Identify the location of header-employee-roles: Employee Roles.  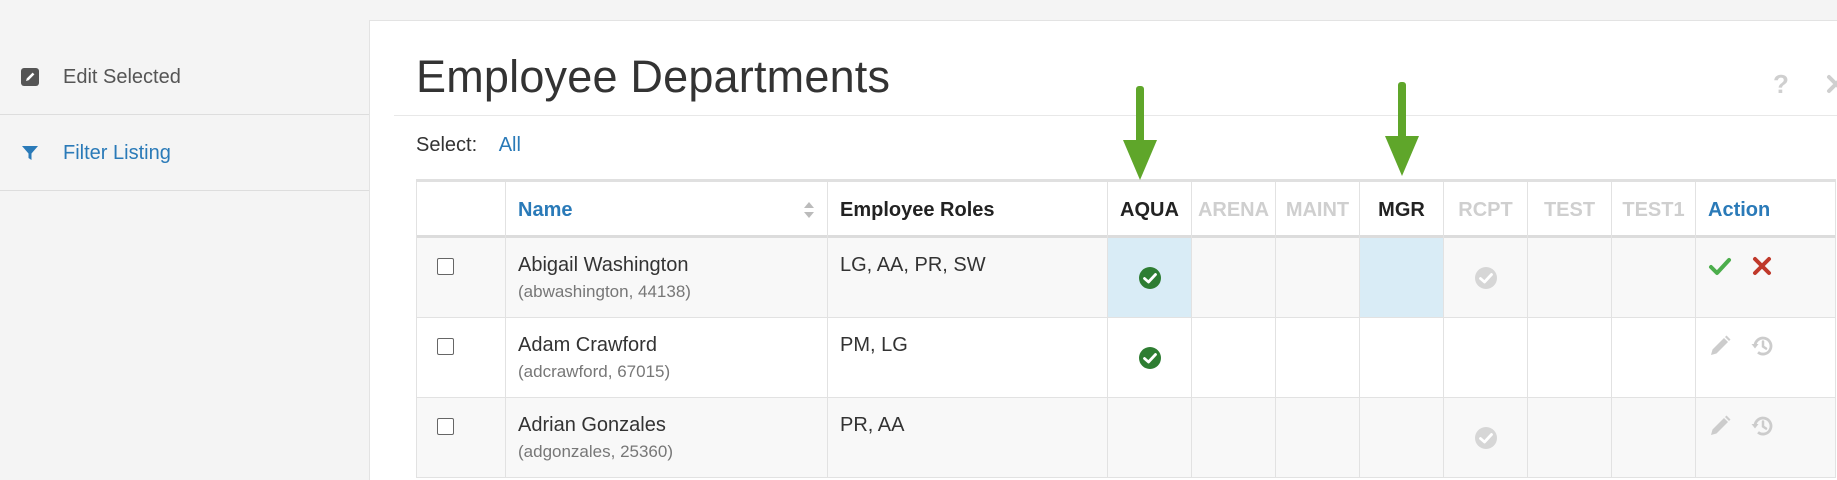
(967, 210).